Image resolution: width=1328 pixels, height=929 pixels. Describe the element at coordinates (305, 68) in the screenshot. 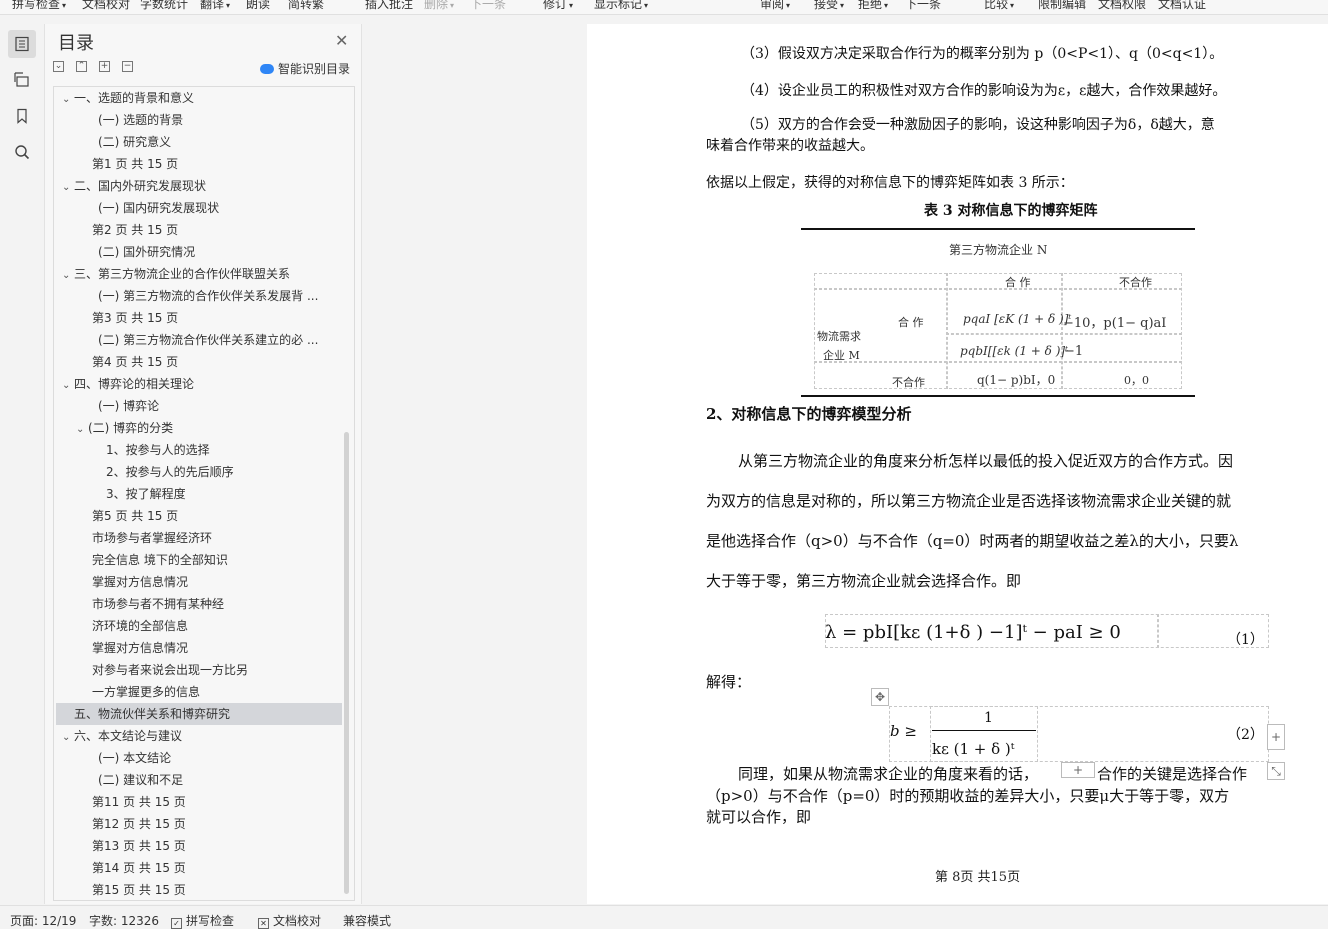

I see `smart-toc-button: 智能识别目录` at that location.